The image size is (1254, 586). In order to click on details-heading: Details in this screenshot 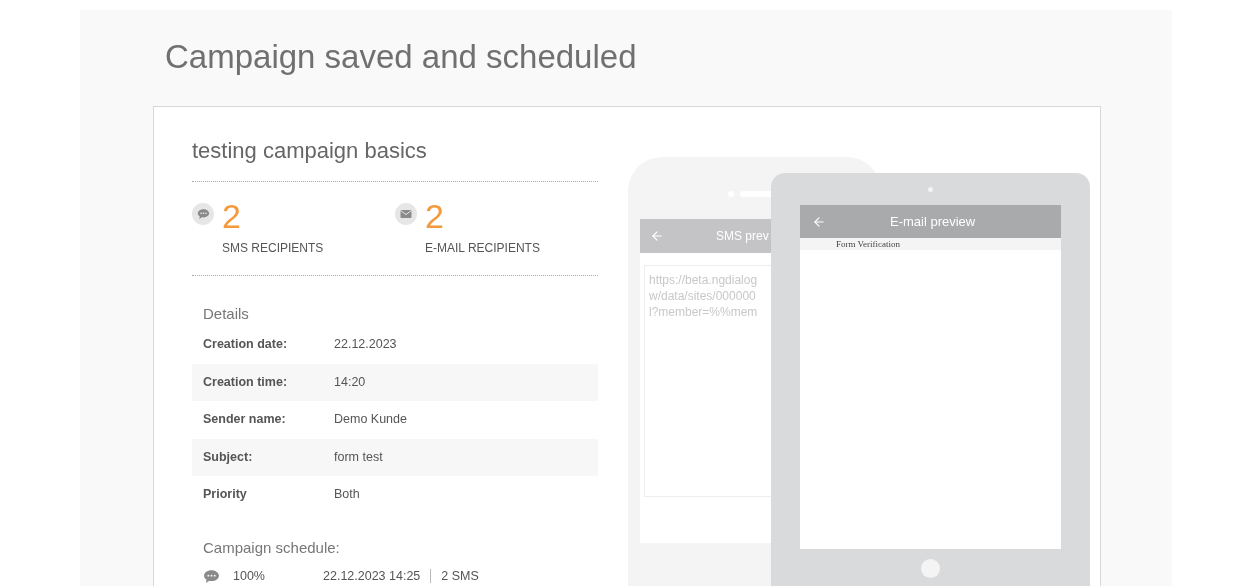, I will do `click(226, 314)`.